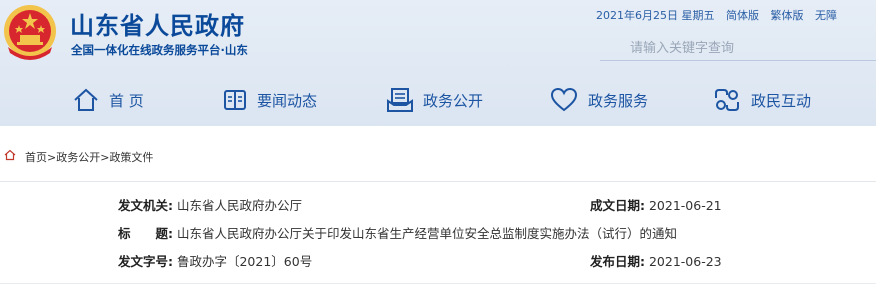 The height and width of the screenshot is (284, 876). Describe the element at coordinates (564, 99) in the screenshot. I see `heart-icon` at that location.